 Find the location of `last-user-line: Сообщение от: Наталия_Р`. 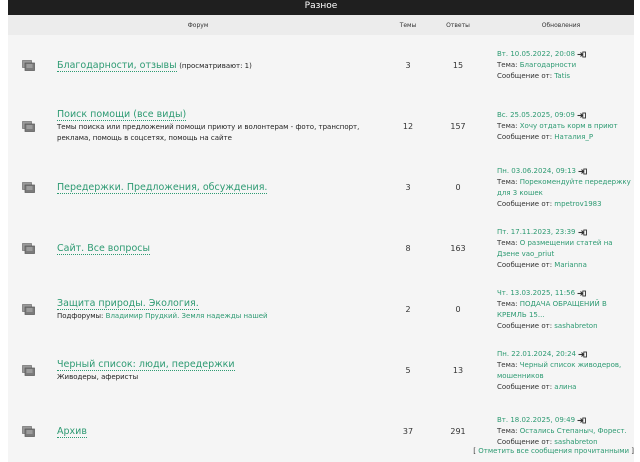

last-user-line: Сообщение от: Наталия_Р is located at coordinates (565, 137).